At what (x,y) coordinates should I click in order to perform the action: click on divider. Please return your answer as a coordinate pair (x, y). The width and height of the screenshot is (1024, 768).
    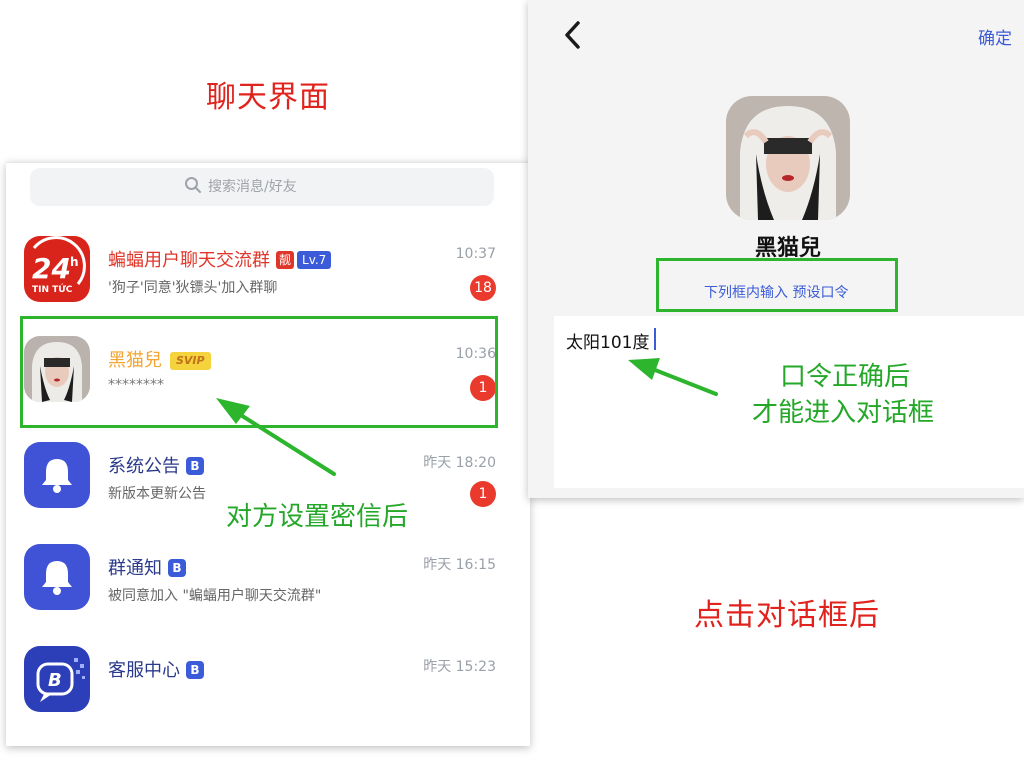
    Looking at the image, I should click on (268, 162).